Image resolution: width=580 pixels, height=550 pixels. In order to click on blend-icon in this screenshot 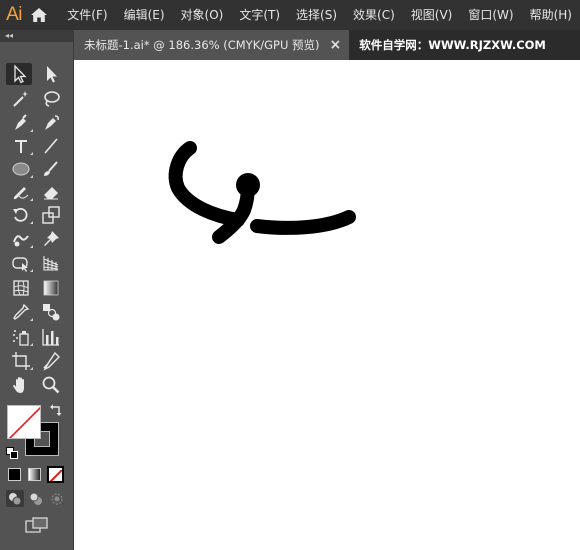, I will do `click(51, 312)`.